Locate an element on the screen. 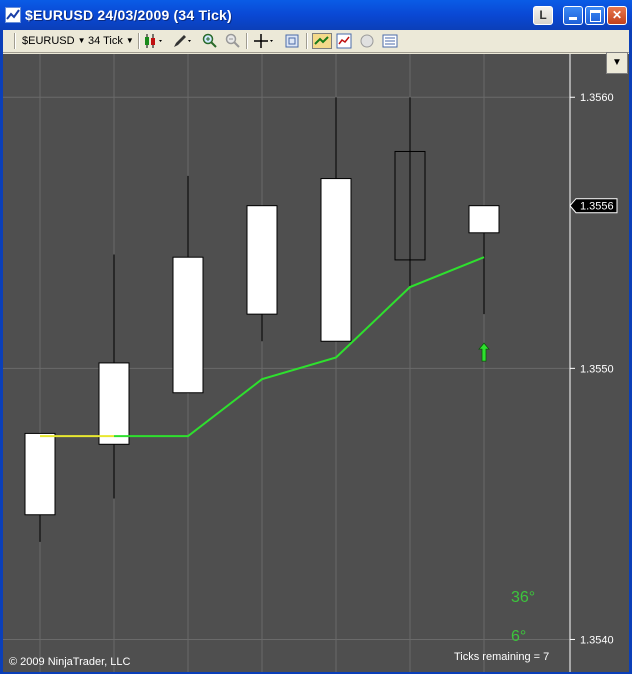 Image resolution: width=632 pixels, height=674 pixels. interval-selector: 34 Tick ▼ is located at coordinates (111, 41).